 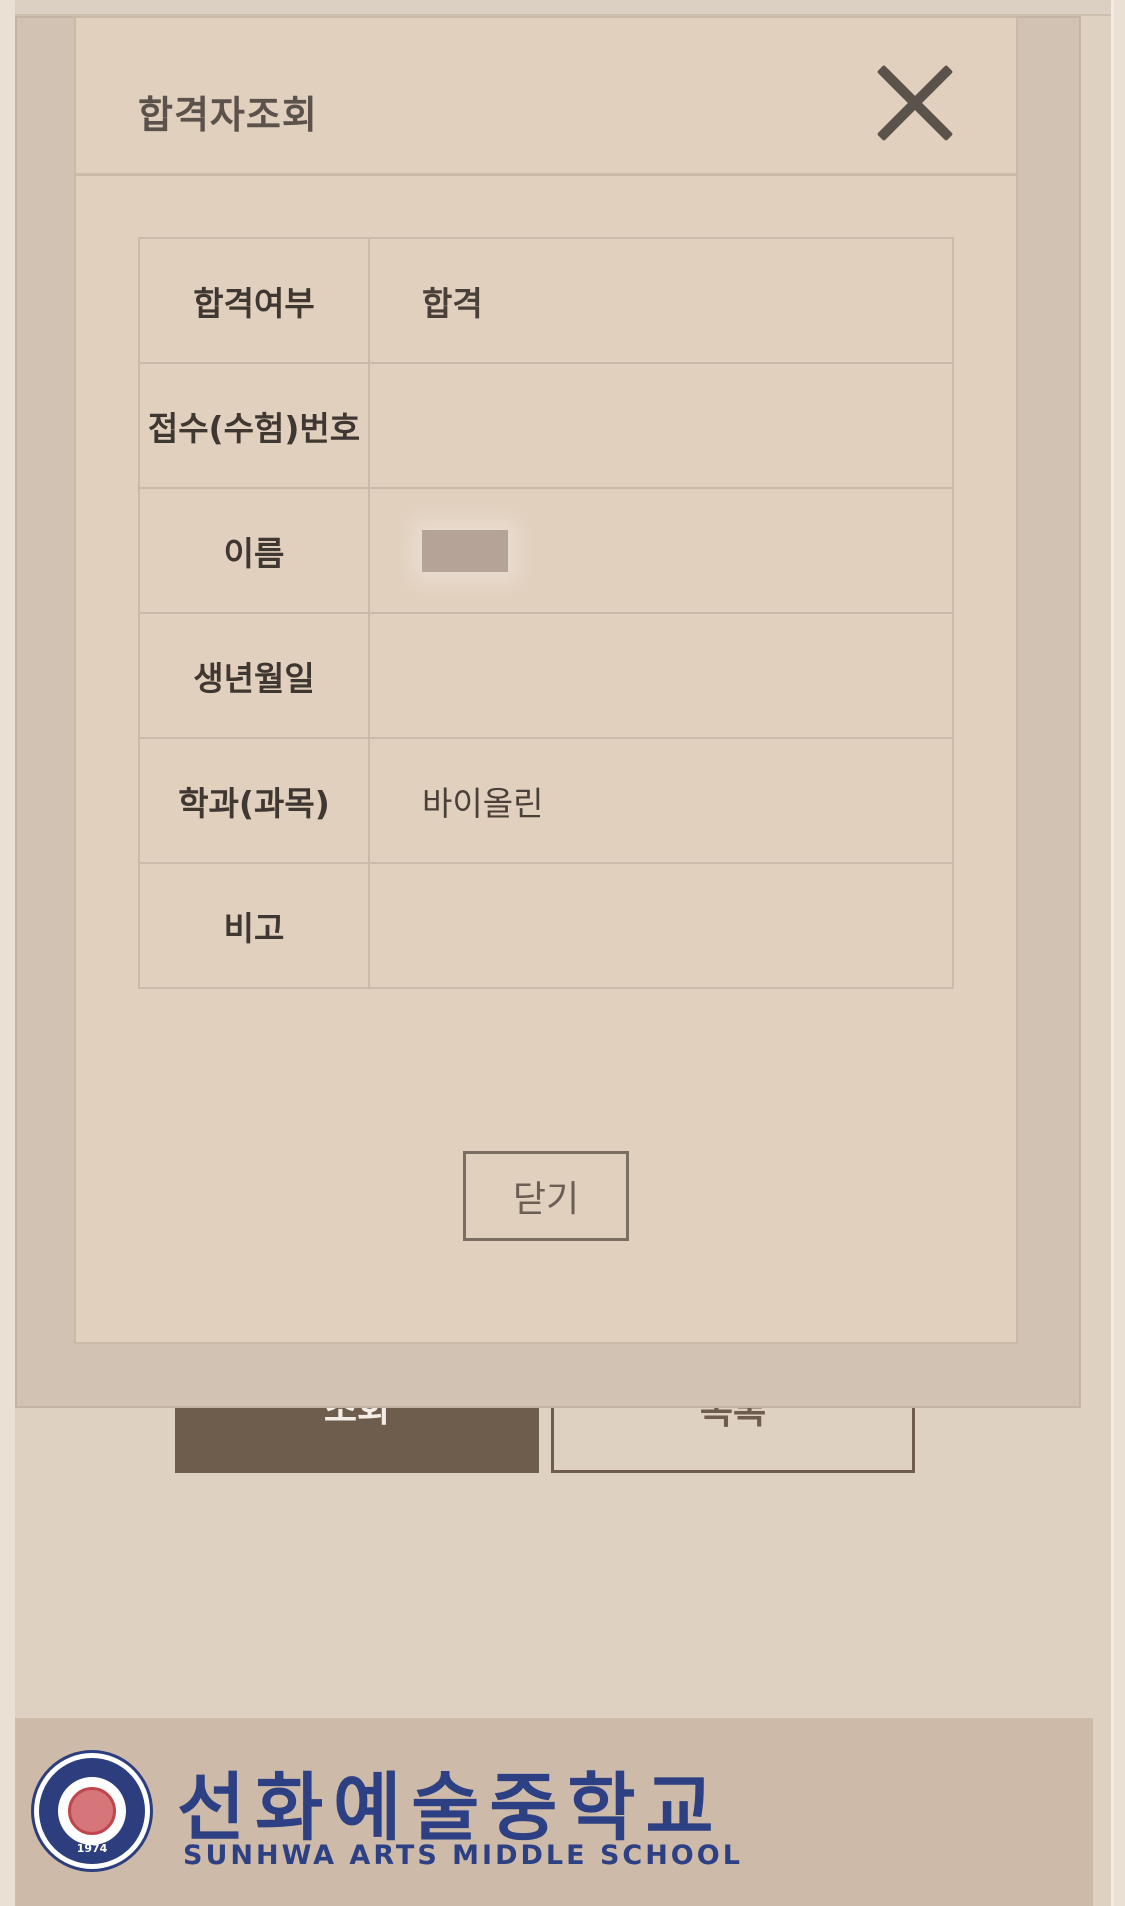 What do you see at coordinates (254, 425) in the screenshot?
I see `row-label-exam-number: 접수(수험)번호` at bounding box center [254, 425].